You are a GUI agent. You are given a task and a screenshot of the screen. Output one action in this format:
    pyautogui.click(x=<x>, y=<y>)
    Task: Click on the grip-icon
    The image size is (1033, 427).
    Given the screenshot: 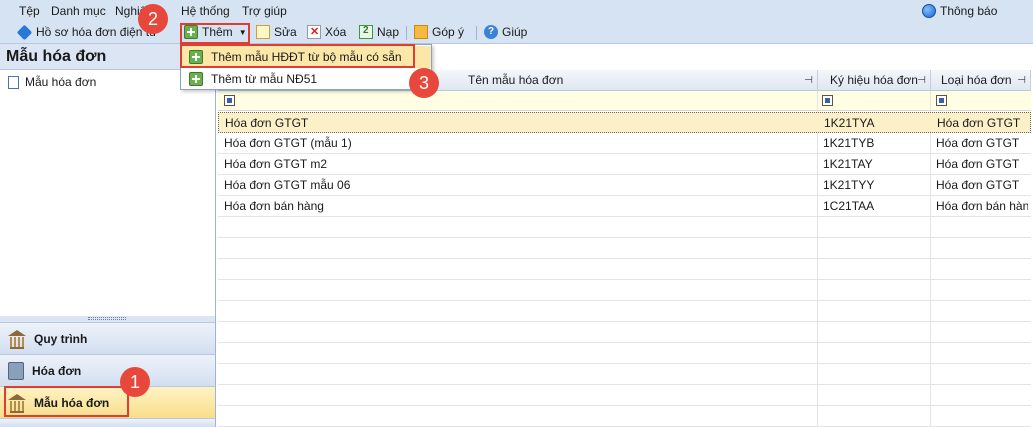 What is the action you would take?
    pyautogui.click(x=107, y=318)
    